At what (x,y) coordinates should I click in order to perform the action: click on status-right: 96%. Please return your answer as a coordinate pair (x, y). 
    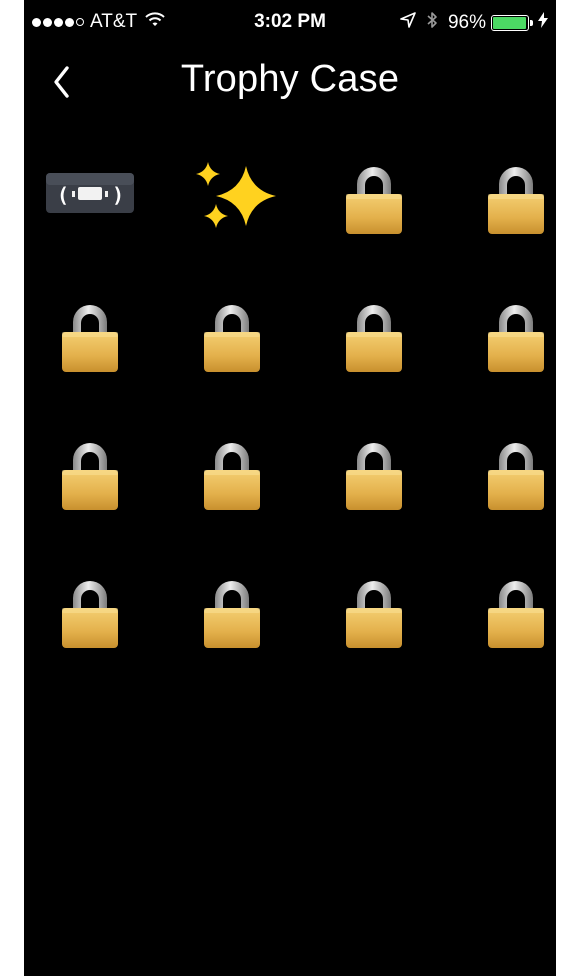
    Looking at the image, I should click on (474, 23).